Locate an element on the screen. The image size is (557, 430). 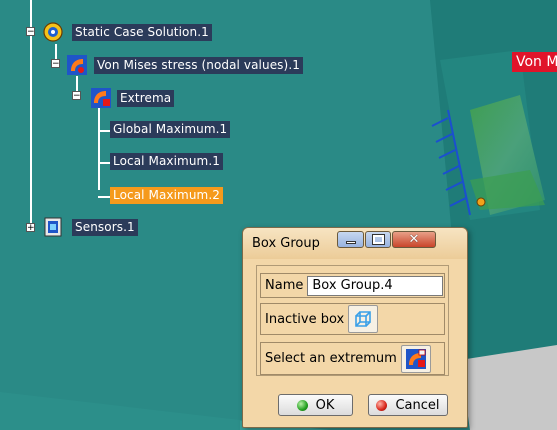
von-mises-stress-icon is located at coordinates (77, 65).